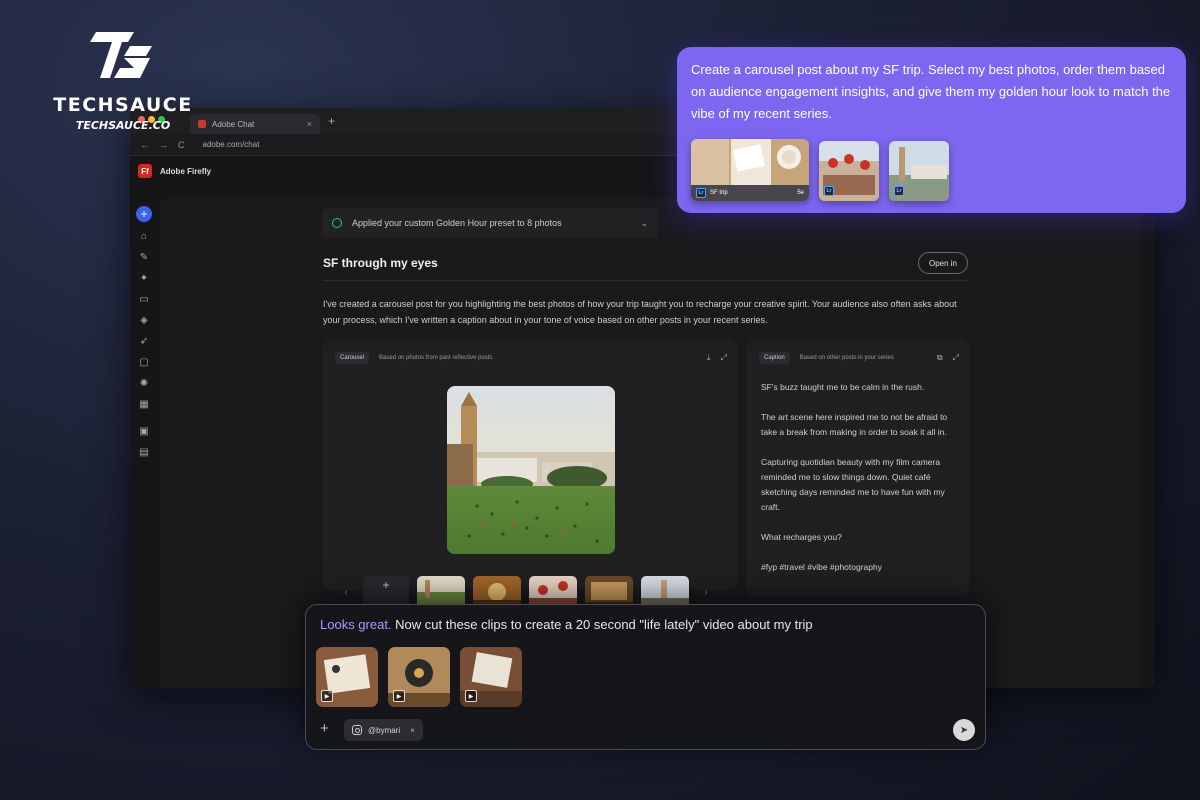 The width and height of the screenshot is (1200, 800). Describe the element at coordinates (123, 125) in the screenshot. I see `brand-url: TECHSAUCE.CO` at that location.